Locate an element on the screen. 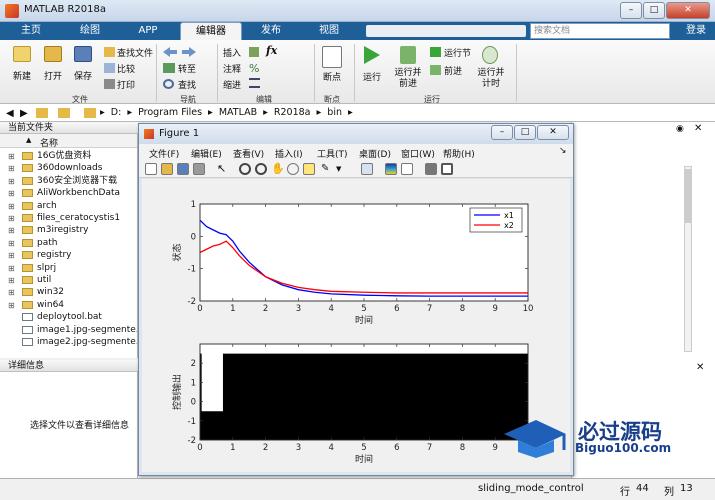 Image resolution: width=715 pixels, height=500 pixels. run-advance-button: 运行并前进 is located at coordinates (408, 79).